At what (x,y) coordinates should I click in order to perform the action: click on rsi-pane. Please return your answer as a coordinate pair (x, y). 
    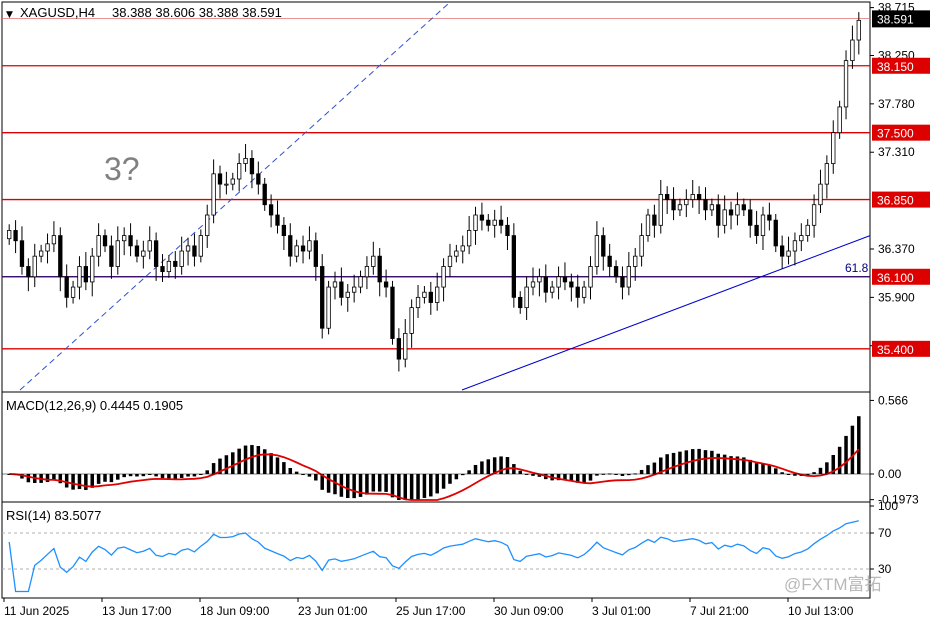
    Looking at the image, I should click on (436, 556).